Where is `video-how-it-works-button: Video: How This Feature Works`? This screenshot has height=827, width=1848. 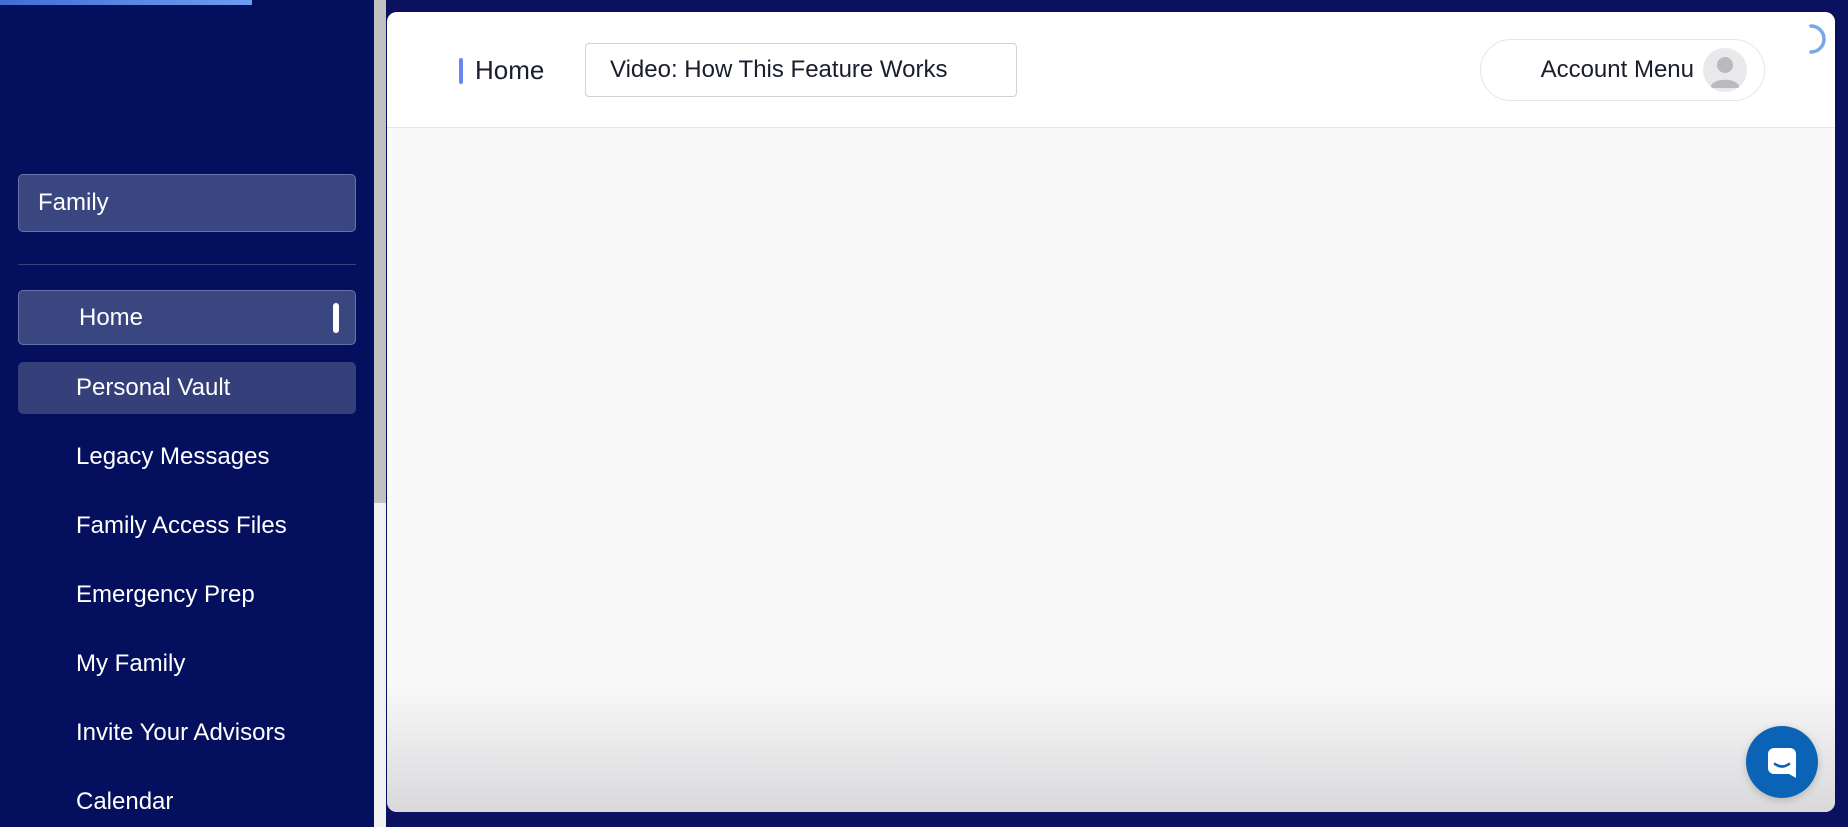 video-how-it-works-button: Video: How This Feature Works is located at coordinates (801, 70).